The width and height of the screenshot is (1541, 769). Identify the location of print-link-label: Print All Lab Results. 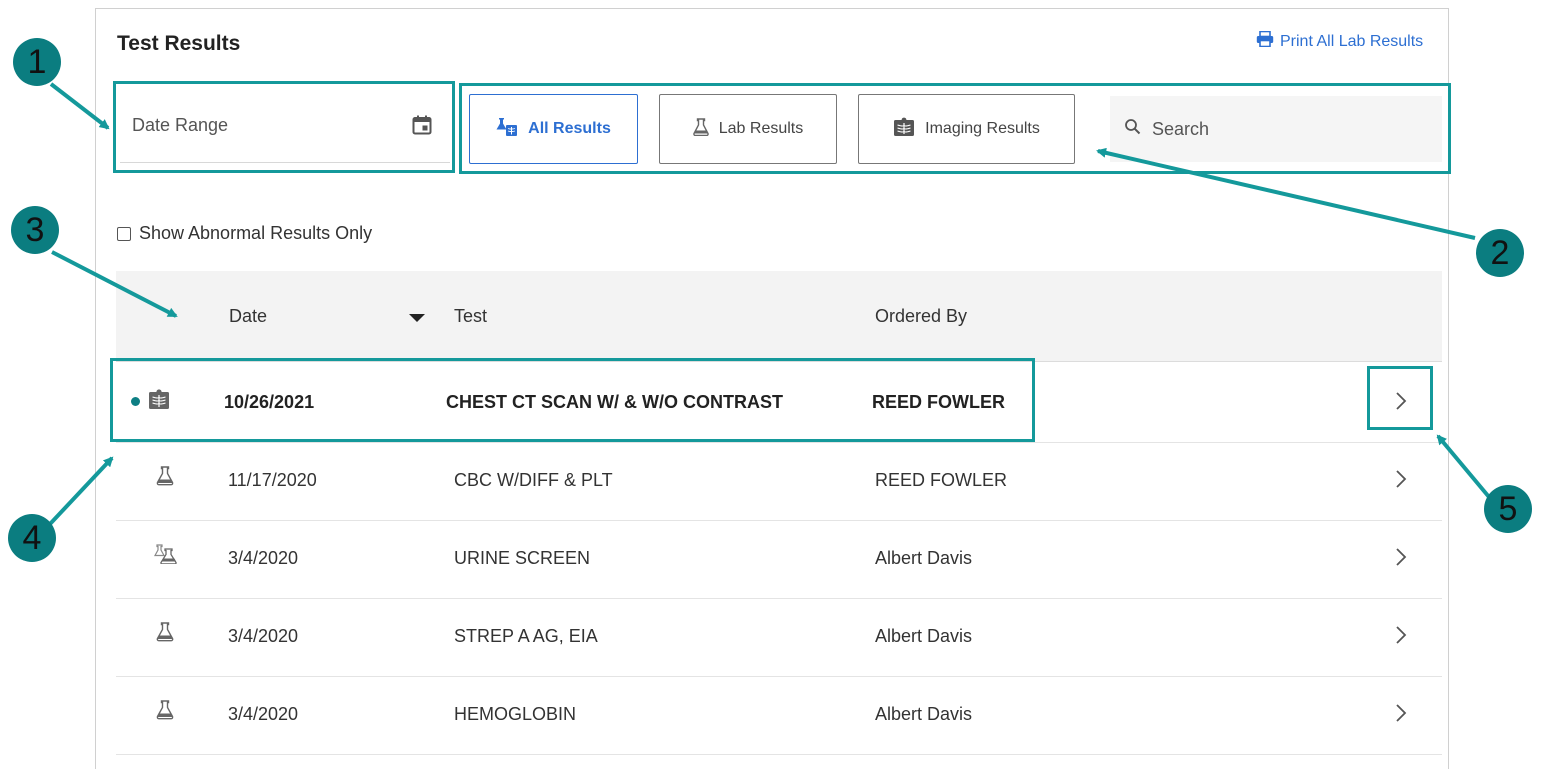
(1352, 41).